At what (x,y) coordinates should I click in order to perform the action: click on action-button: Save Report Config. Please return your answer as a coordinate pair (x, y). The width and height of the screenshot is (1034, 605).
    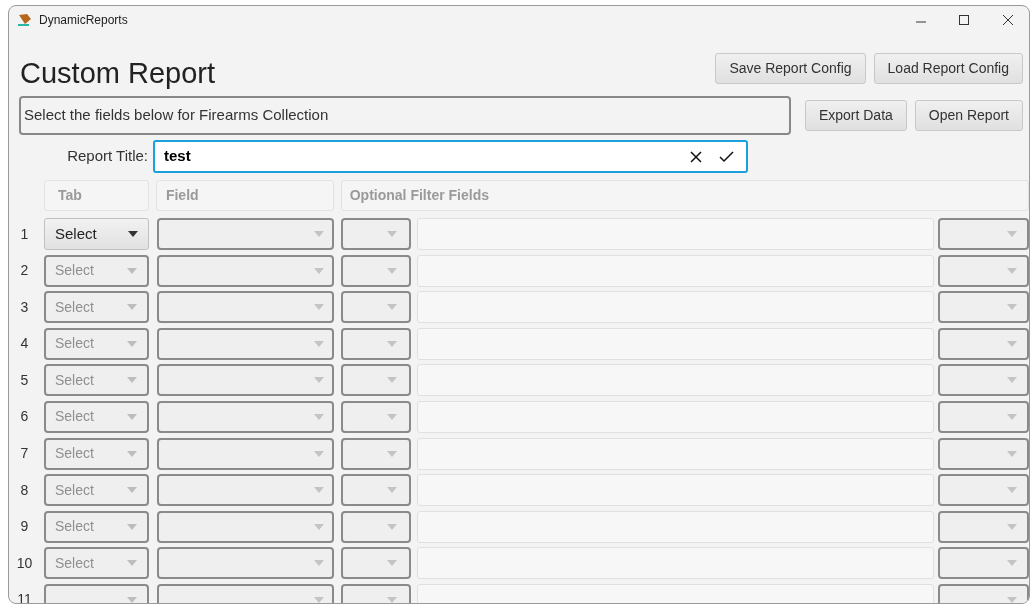
    Looking at the image, I should click on (790, 68).